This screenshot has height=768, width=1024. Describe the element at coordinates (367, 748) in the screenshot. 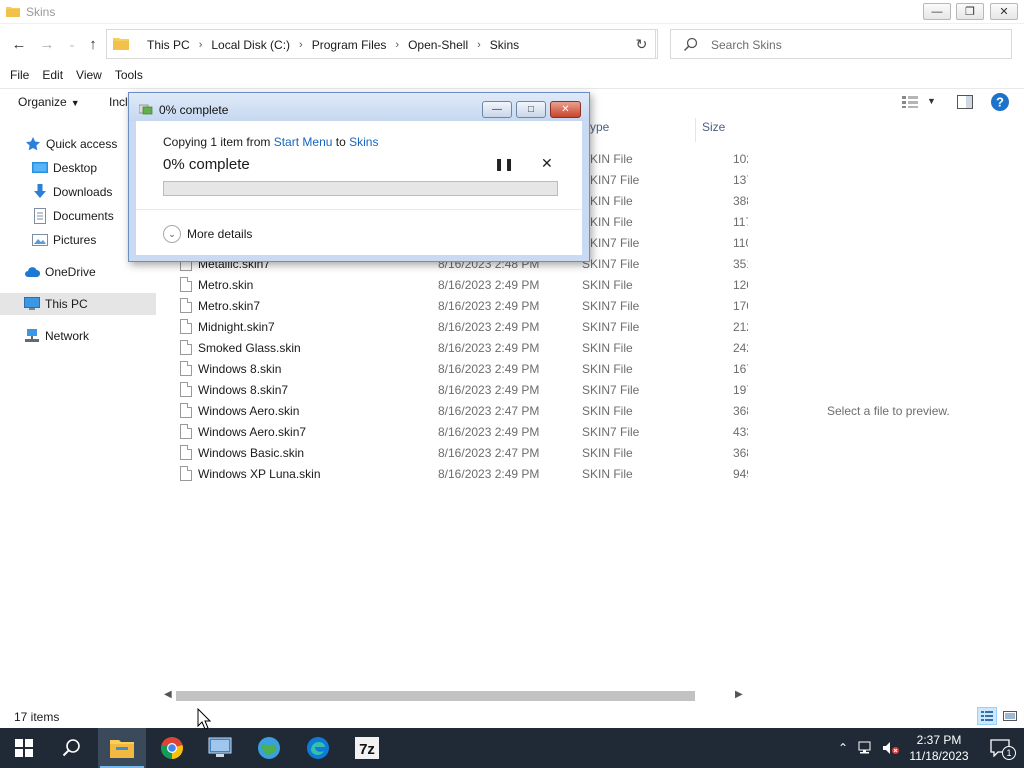

I see `taskbar-7zip: 7z` at that location.